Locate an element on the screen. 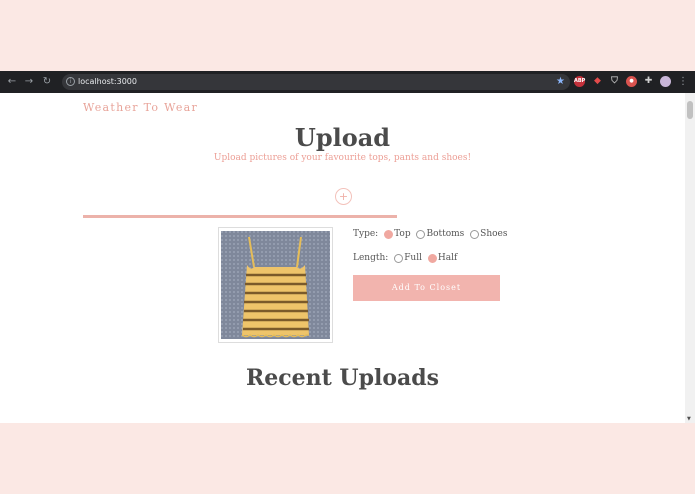 The image size is (695, 494). brand-logo: Weather To Wear is located at coordinates (140, 107).